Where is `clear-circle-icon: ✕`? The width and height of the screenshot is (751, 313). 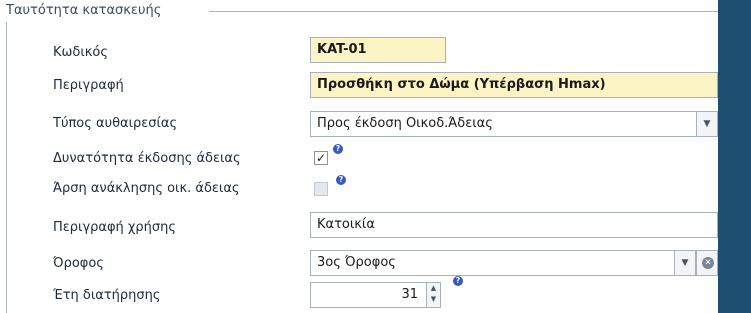
clear-circle-icon: ✕ is located at coordinates (708, 263).